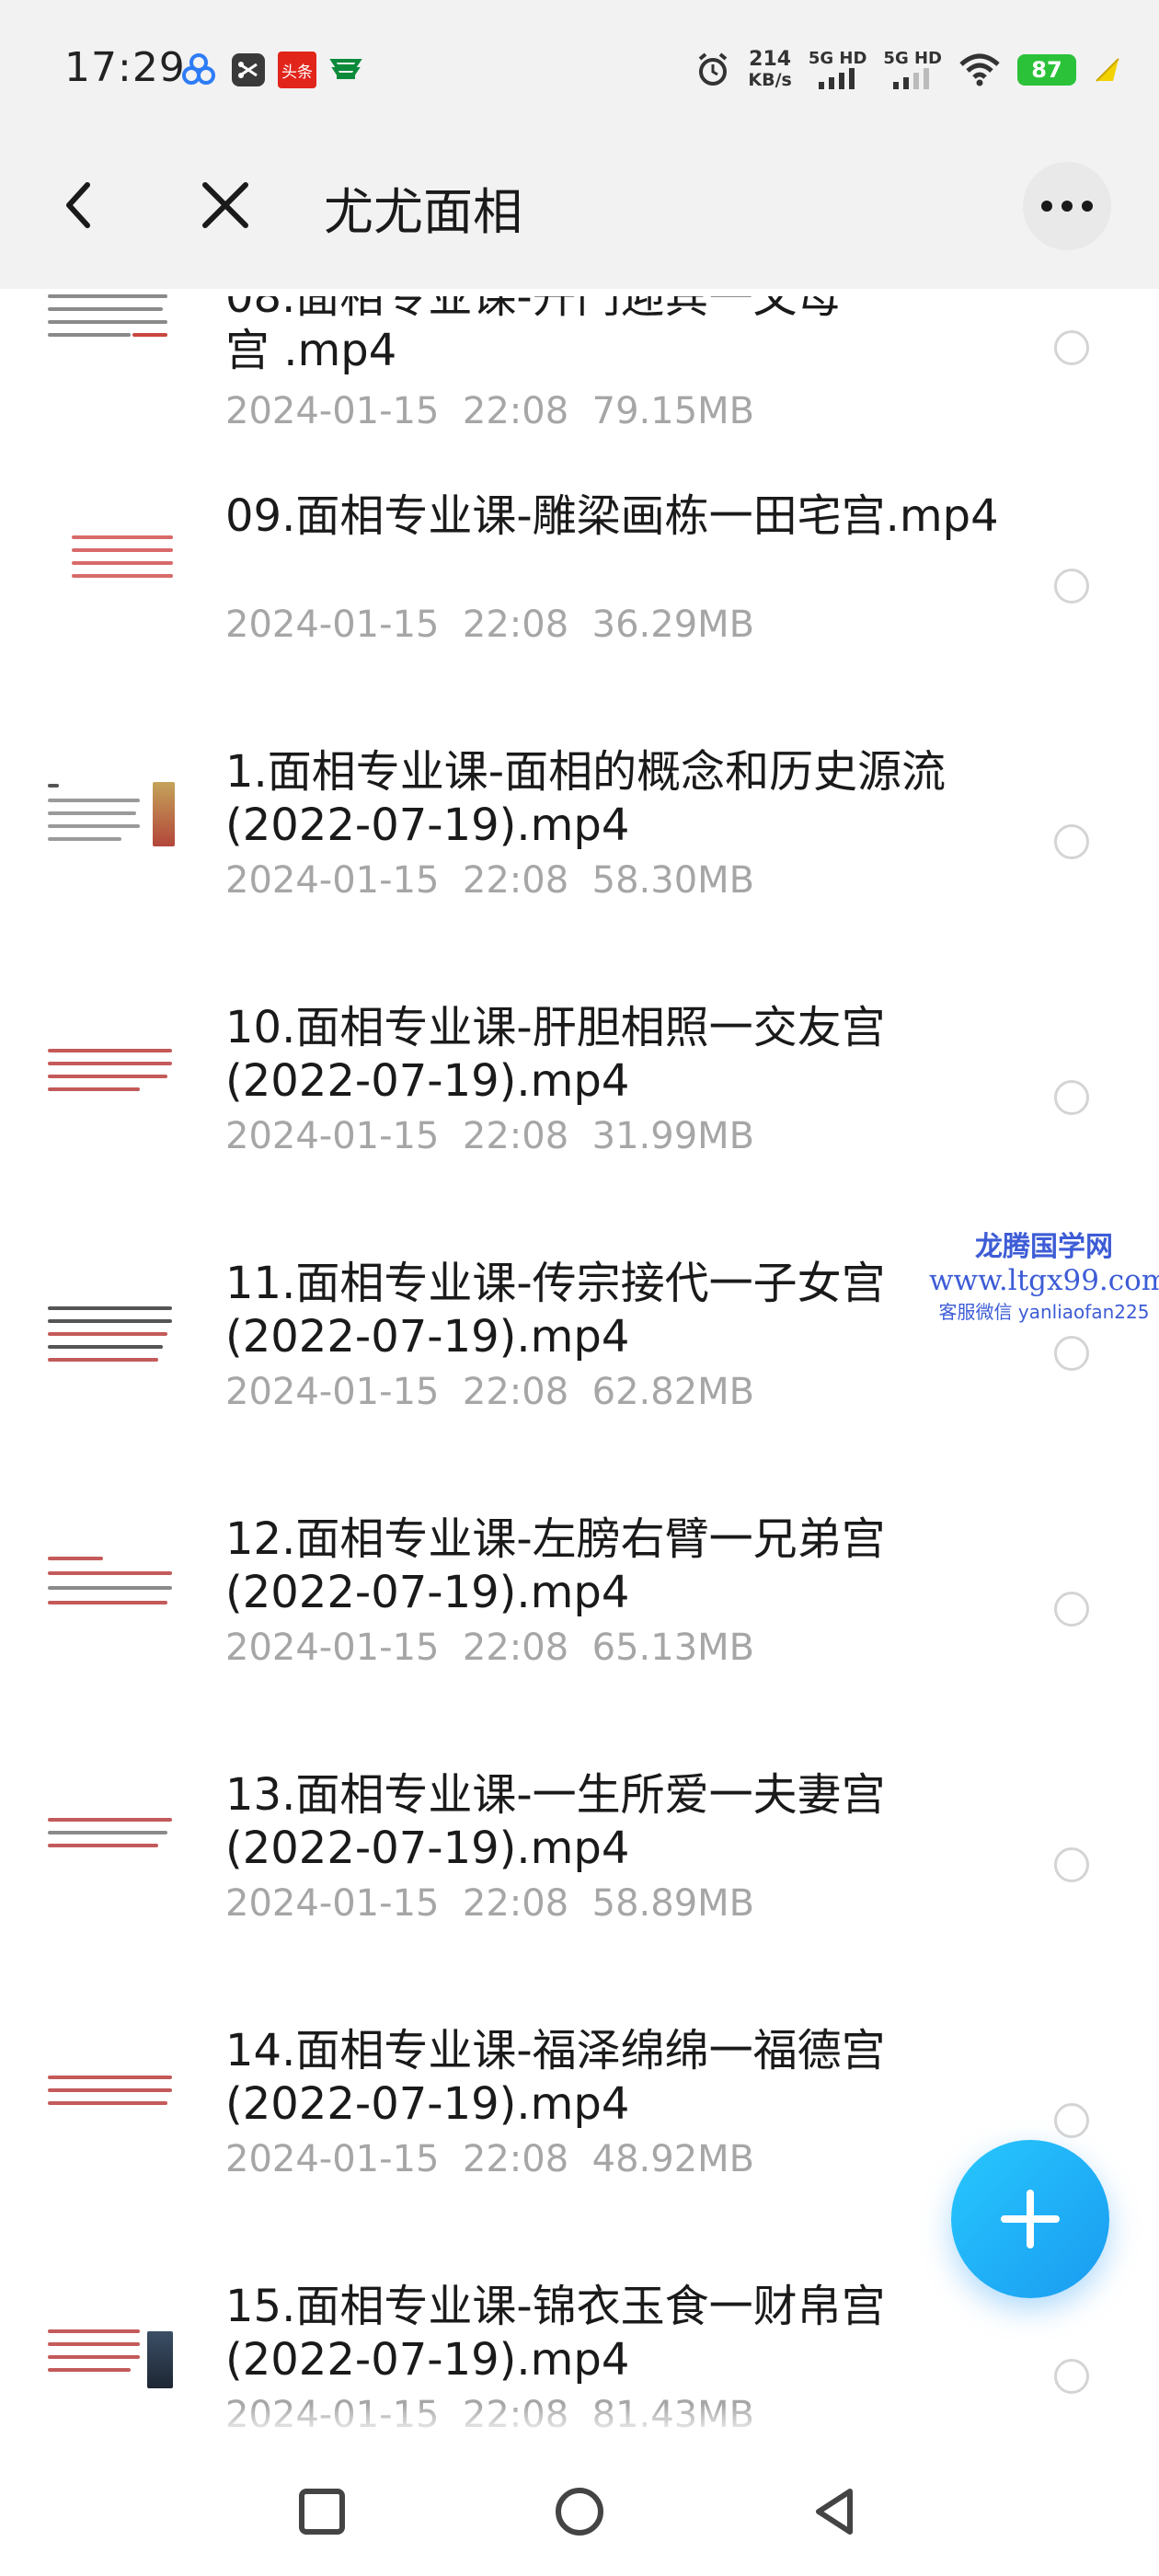 The height and width of the screenshot is (2576, 1159). What do you see at coordinates (248, 69) in the screenshot?
I see `scan-icon` at bounding box center [248, 69].